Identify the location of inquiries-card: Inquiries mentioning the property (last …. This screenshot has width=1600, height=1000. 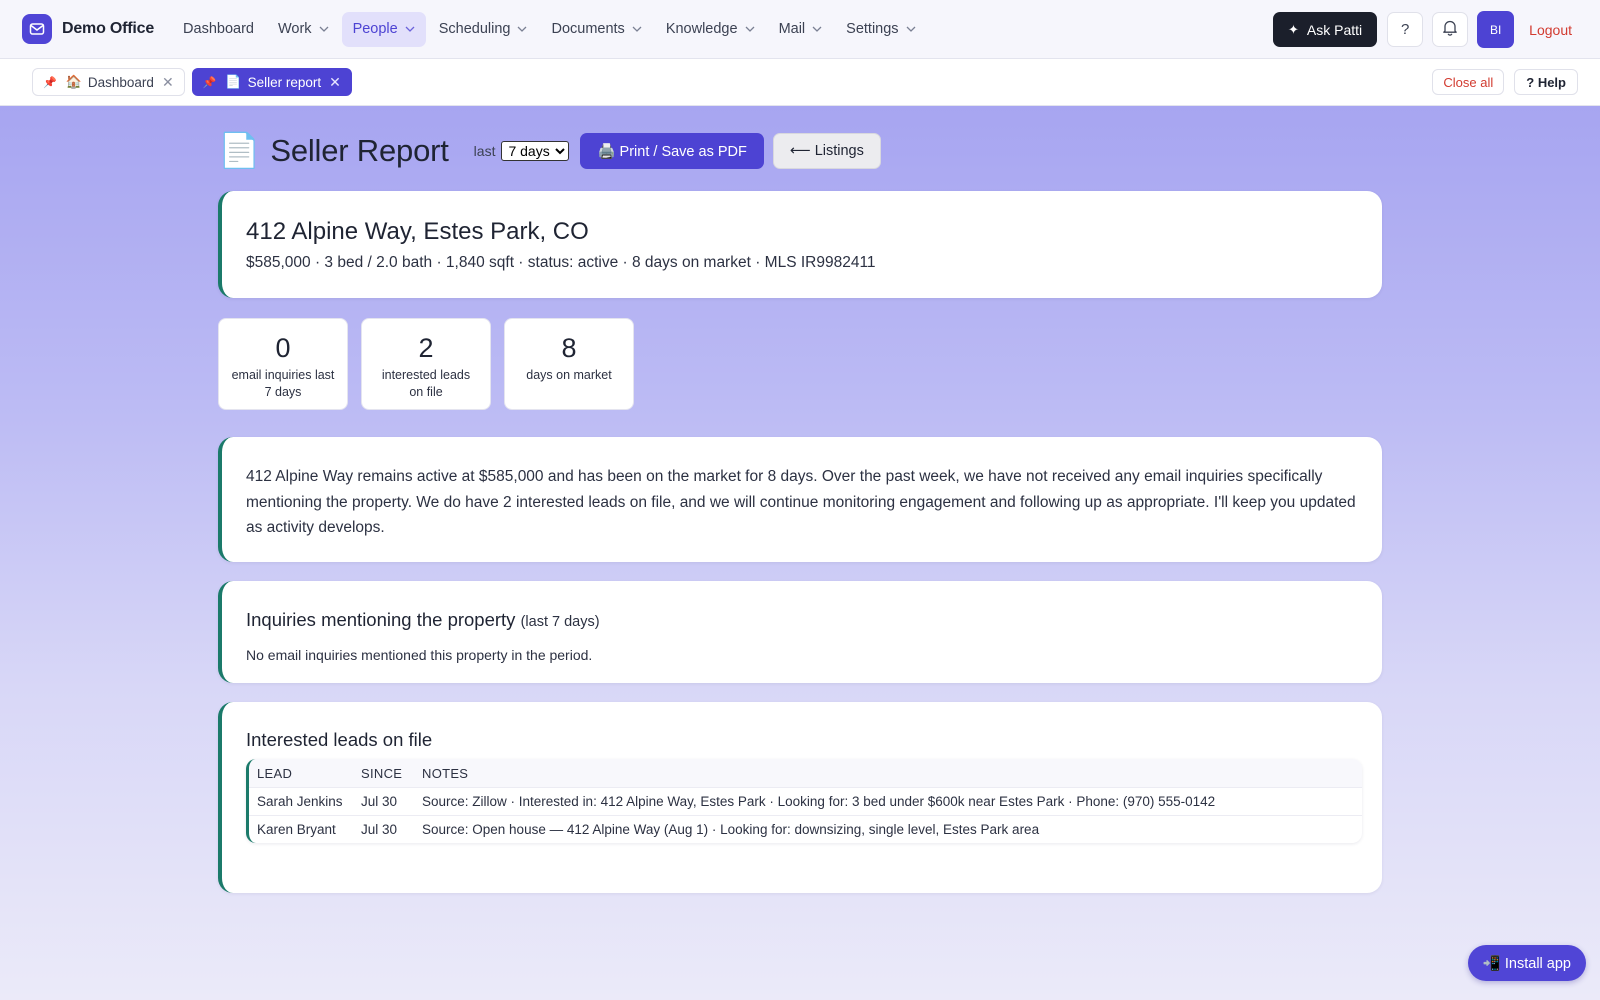
(800, 632).